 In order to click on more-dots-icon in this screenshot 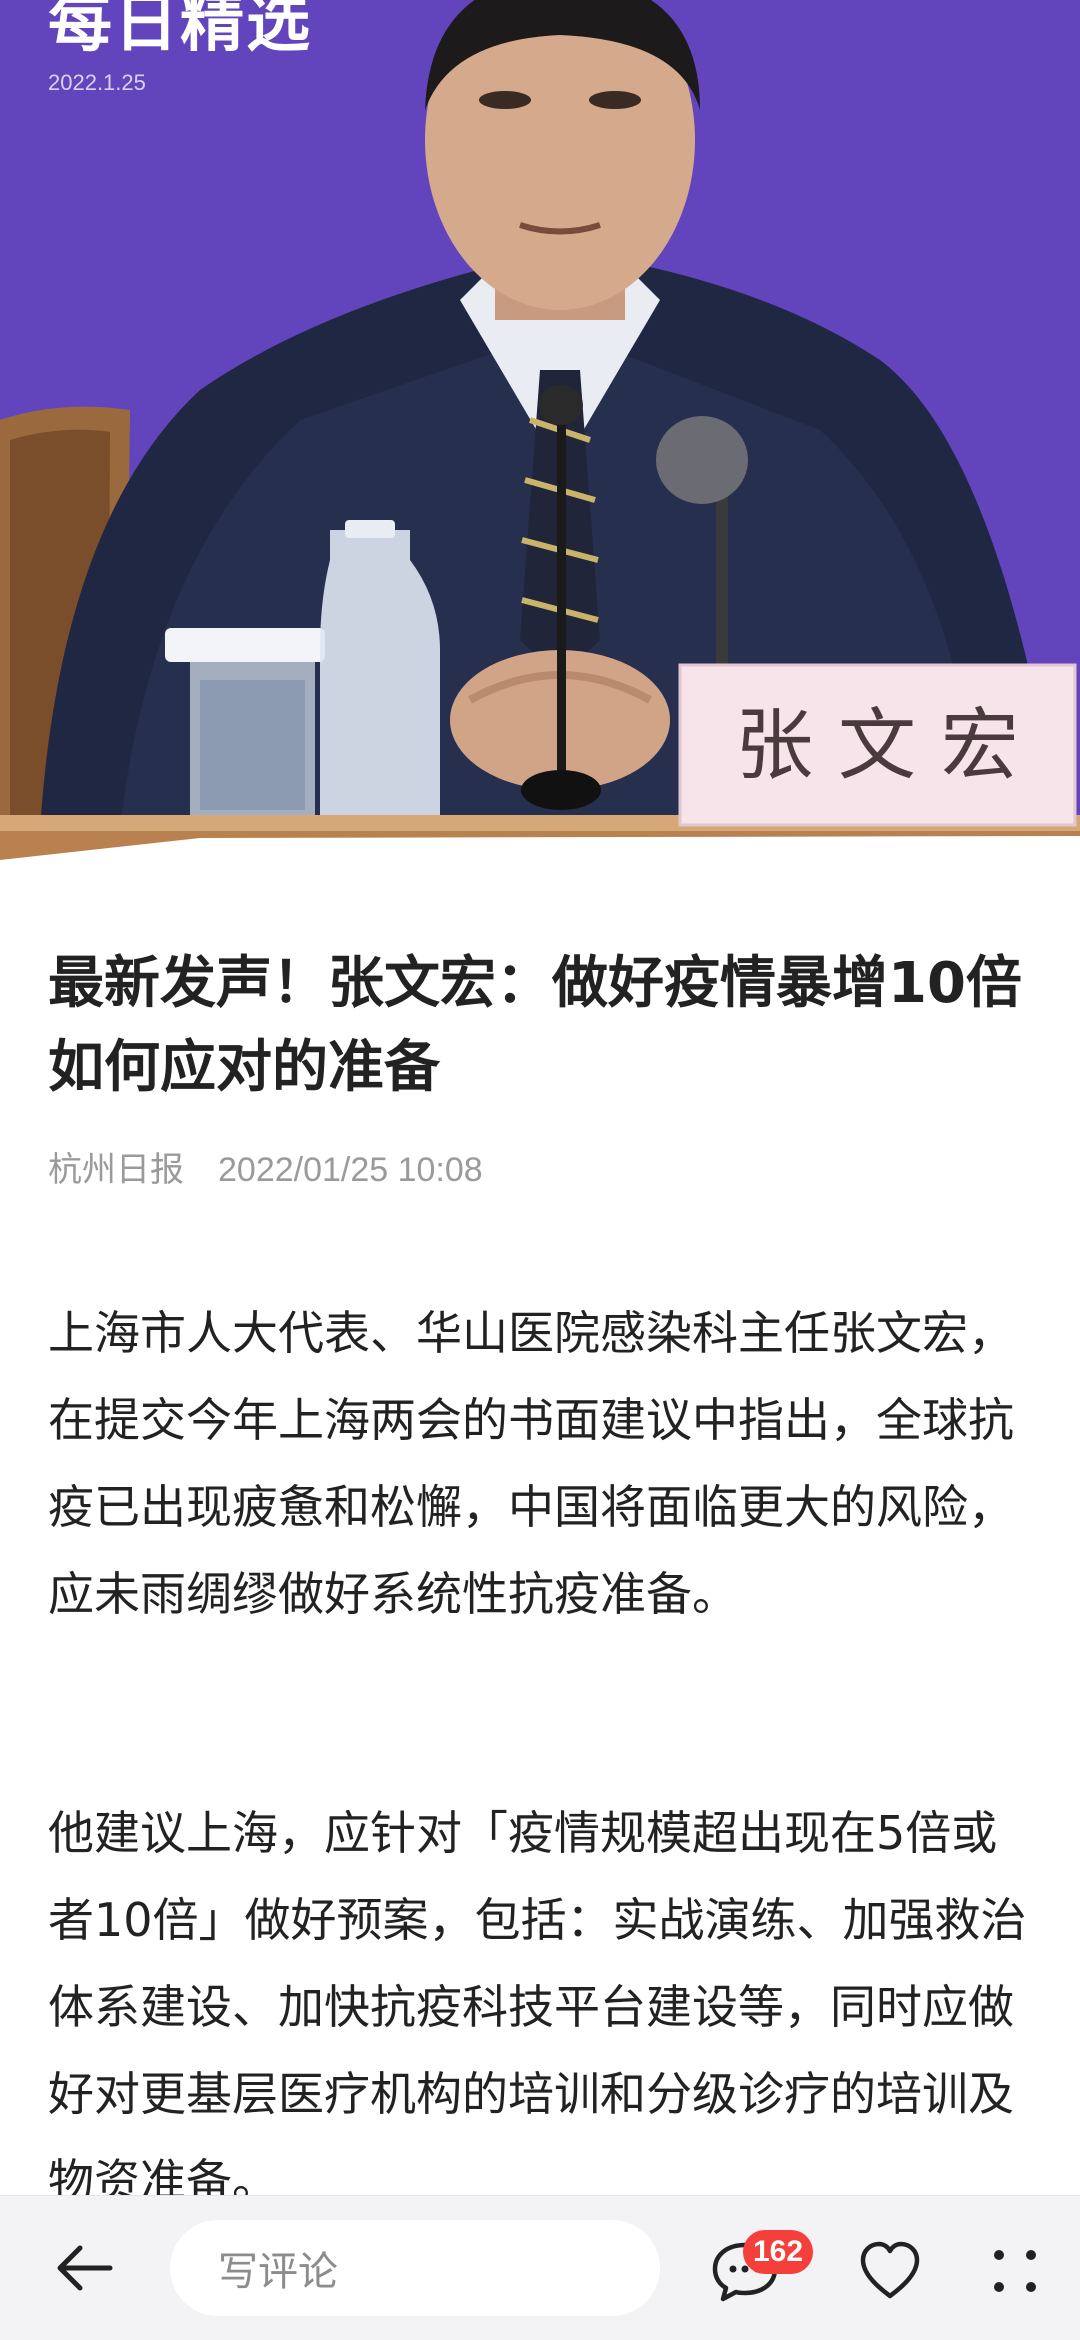, I will do `click(1015, 2271)`.